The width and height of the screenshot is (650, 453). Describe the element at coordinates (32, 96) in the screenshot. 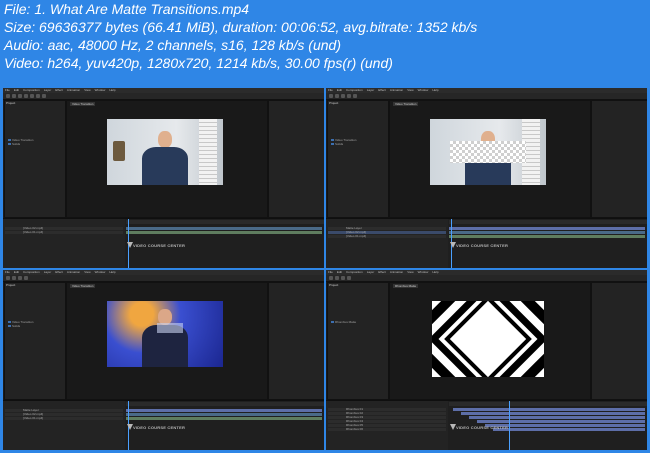

I see `camera-tool-icon` at that location.